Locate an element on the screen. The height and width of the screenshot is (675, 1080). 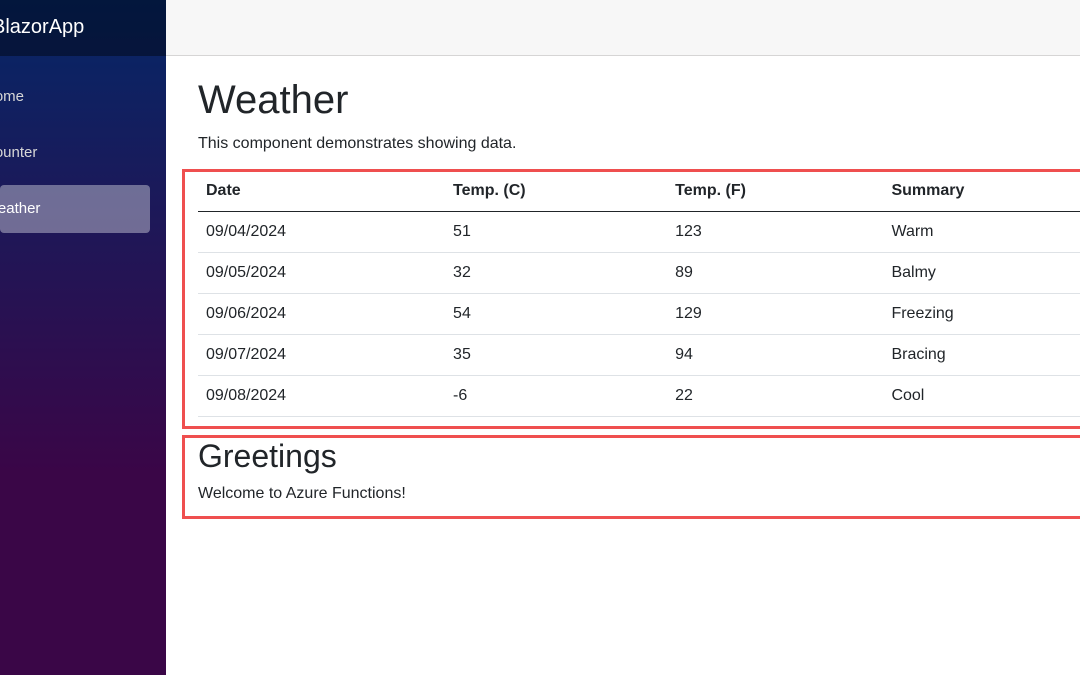
top-bar is located at coordinates (623, 28).